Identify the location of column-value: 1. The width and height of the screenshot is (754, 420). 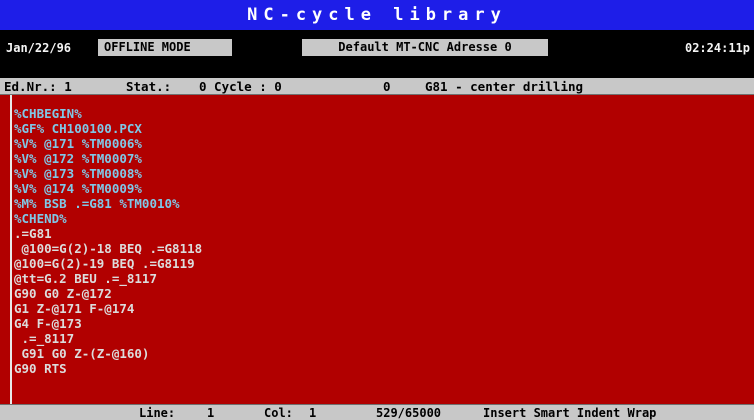
(313, 413).